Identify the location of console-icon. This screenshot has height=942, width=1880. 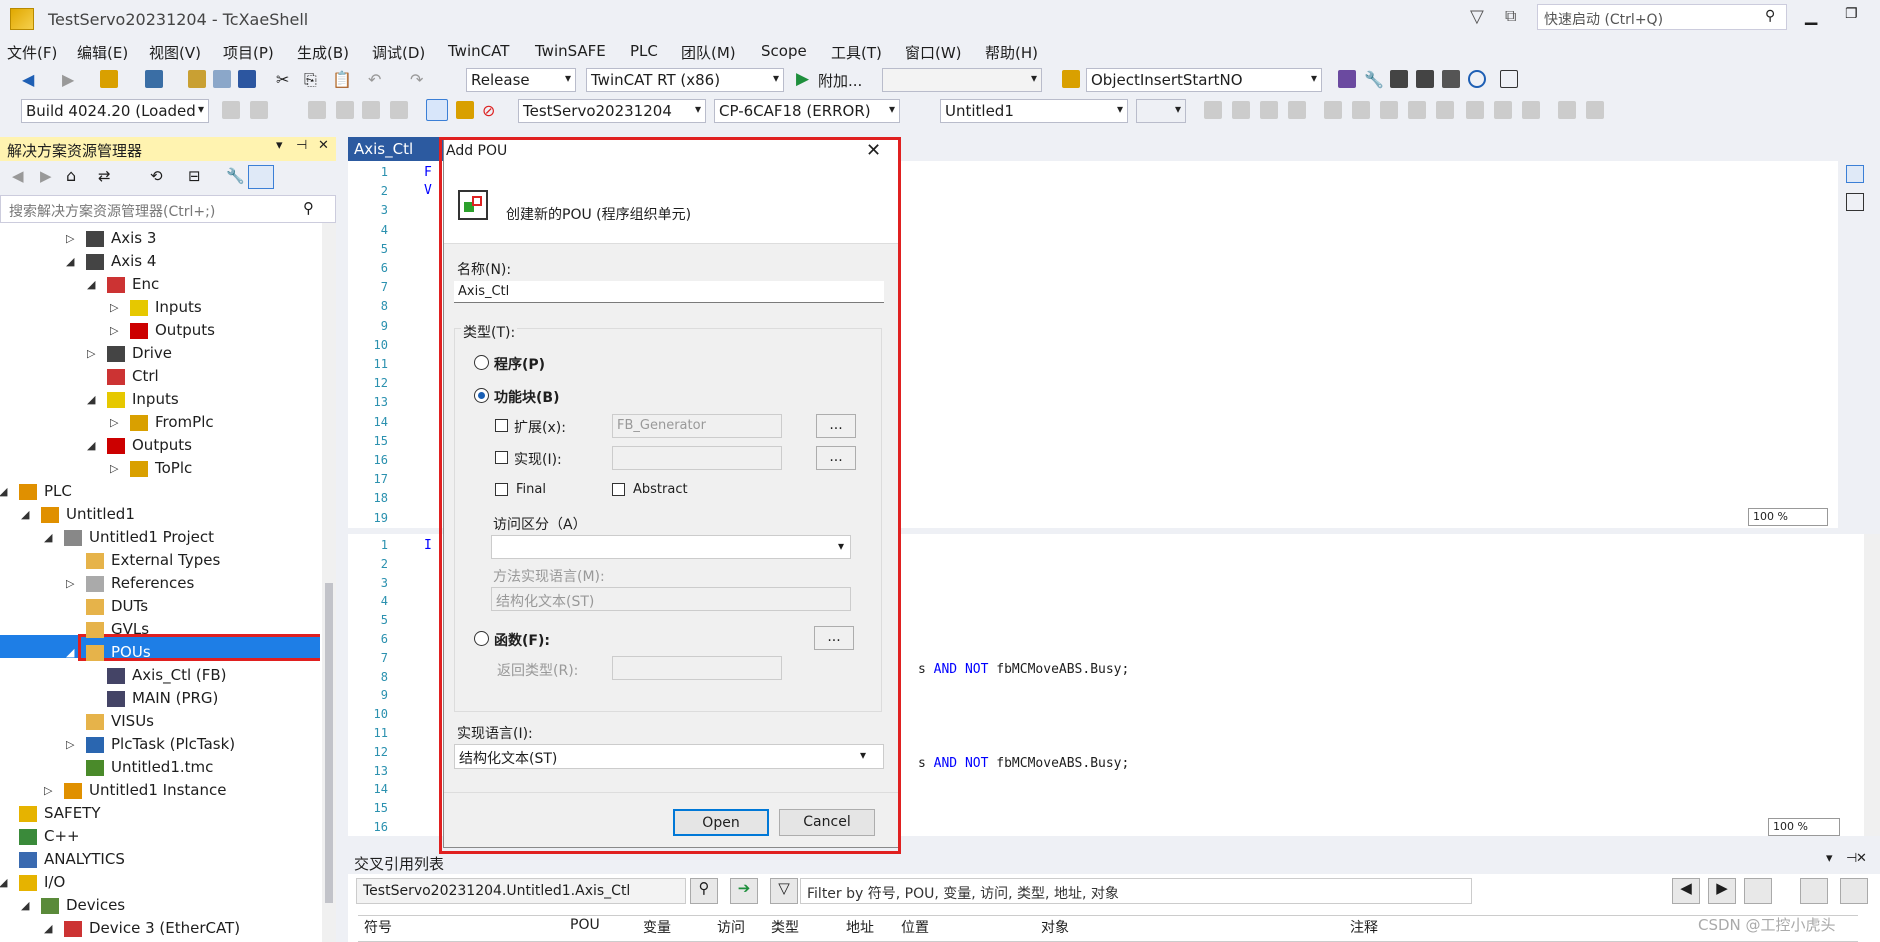
(1509, 79).